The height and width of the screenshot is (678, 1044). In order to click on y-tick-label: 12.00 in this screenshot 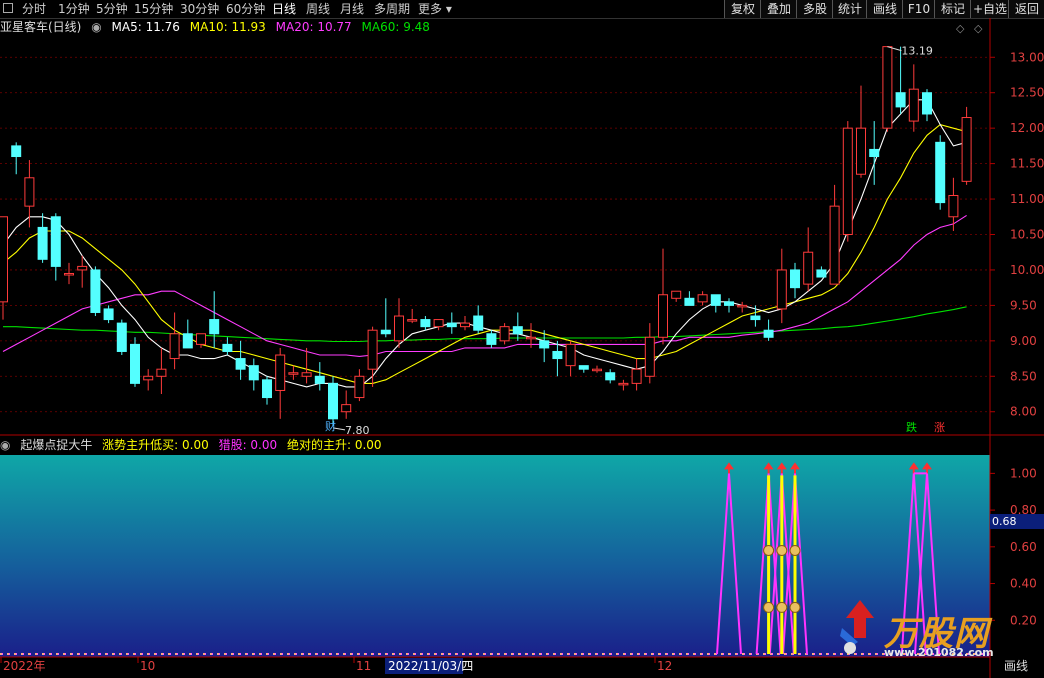, I will do `click(1027, 128)`.